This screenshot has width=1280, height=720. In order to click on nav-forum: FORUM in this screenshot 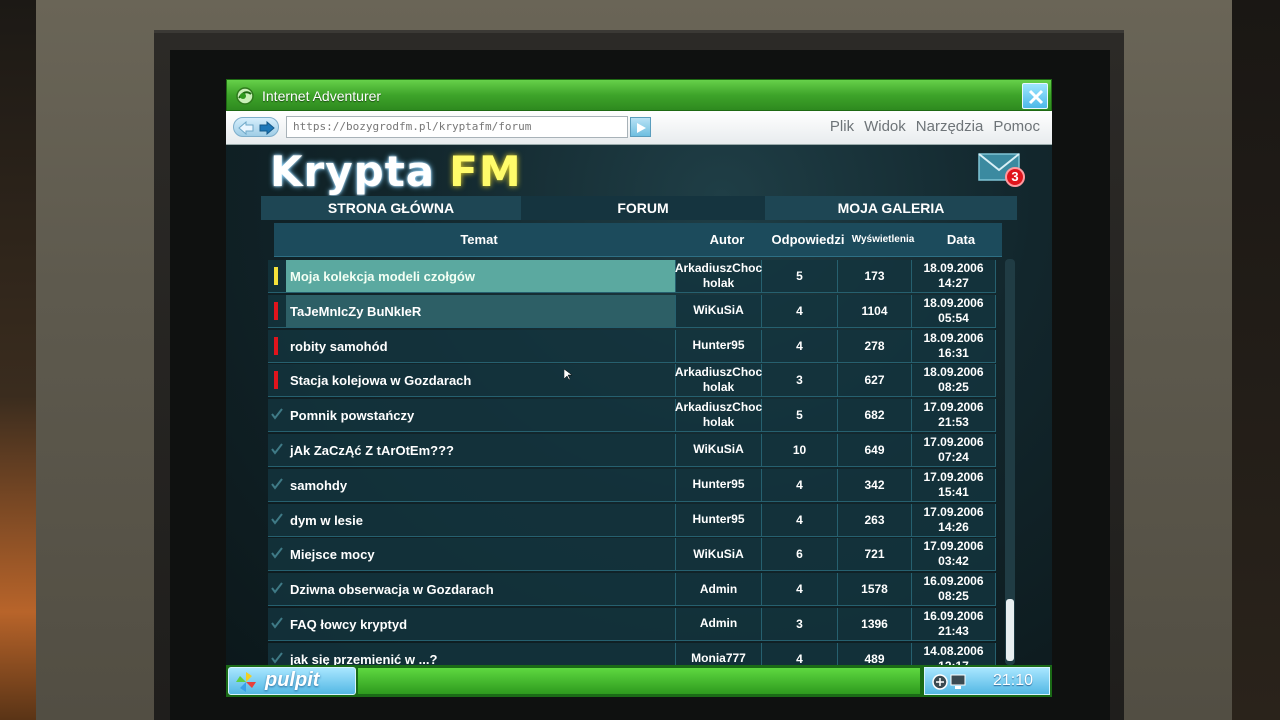, I will do `click(643, 208)`.